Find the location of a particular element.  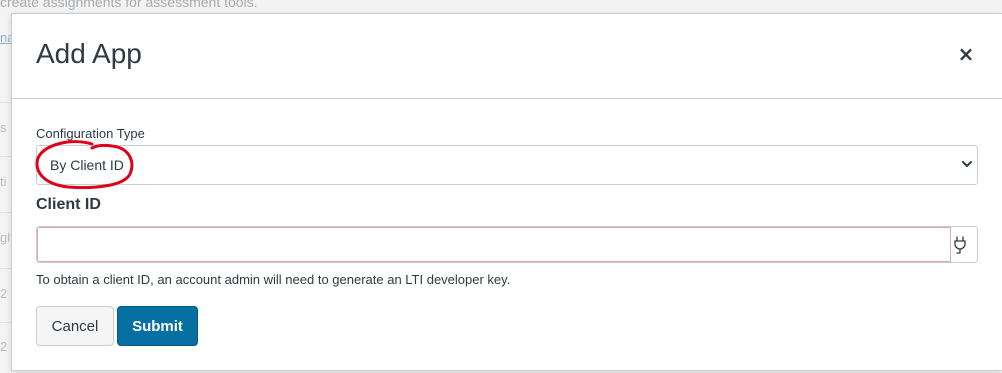

background-fragment: na is located at coordinates (5, 37).